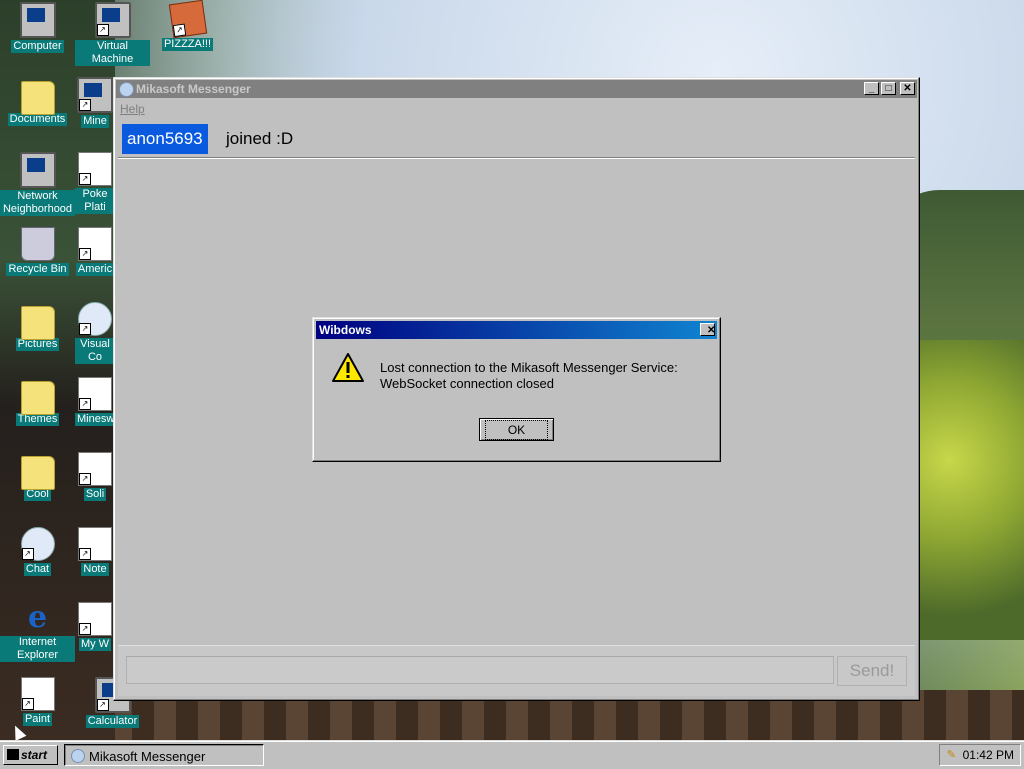  What do you see at coordinates (512, 754) in the screenshot?
I see `taskbar: start Mikasoft Messenger ✎ 01:42 PM` at bounding box center [512, 754].